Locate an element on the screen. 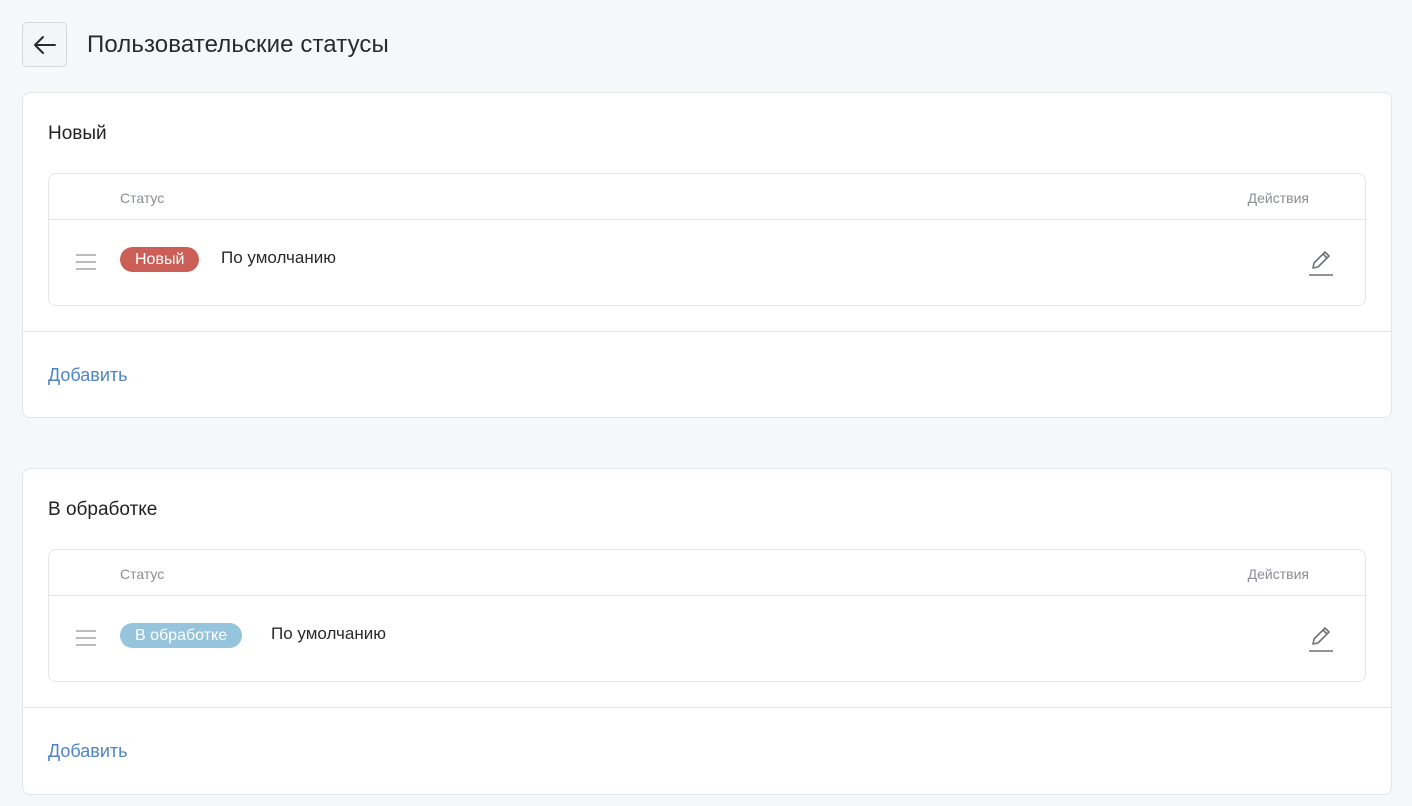 The image size is (1412, 806). status-badge: Новый is located at coordinates (160, 259).